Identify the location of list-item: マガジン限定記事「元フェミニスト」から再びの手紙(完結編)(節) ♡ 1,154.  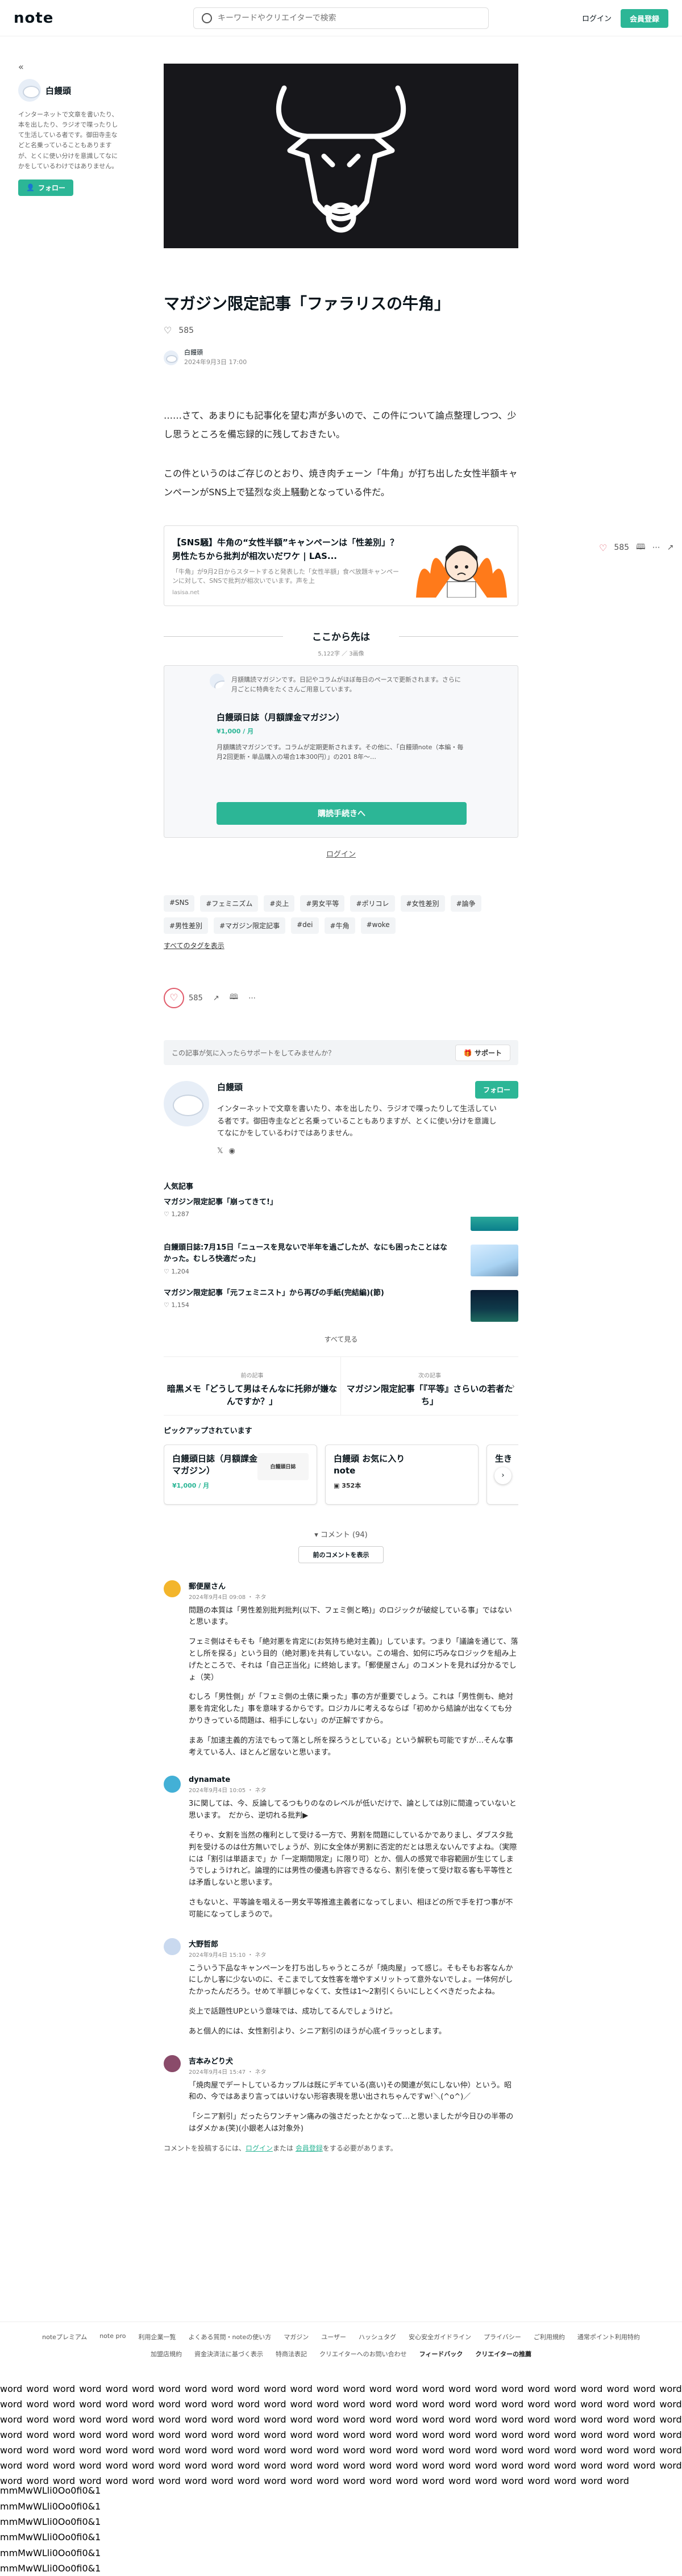
(341, 1307).